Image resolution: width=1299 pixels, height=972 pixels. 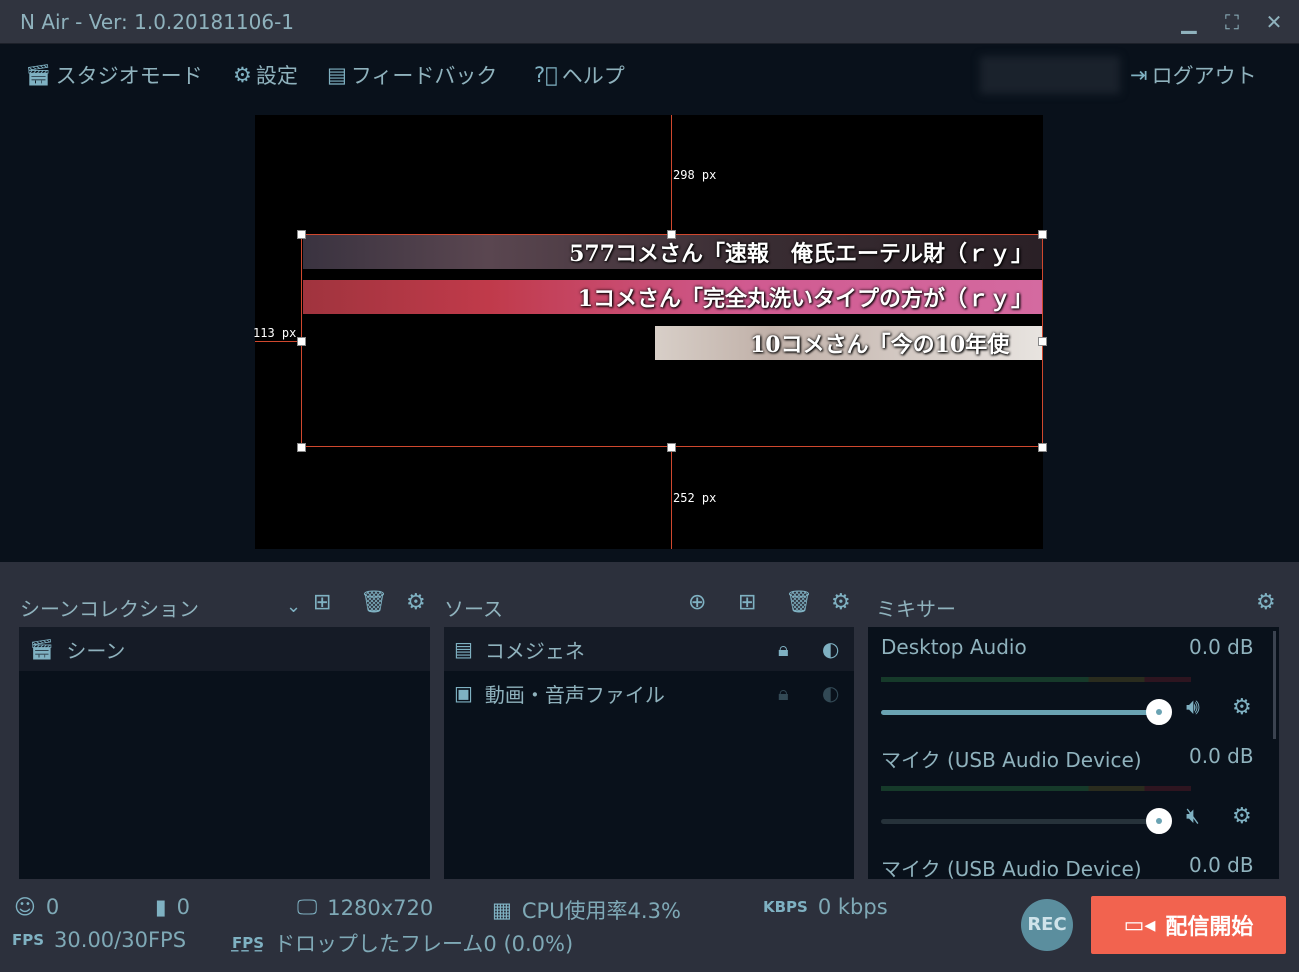 I want to click on window-title: N Air - Ver: 1.0.20181106-1, so click(x=157, y=22).